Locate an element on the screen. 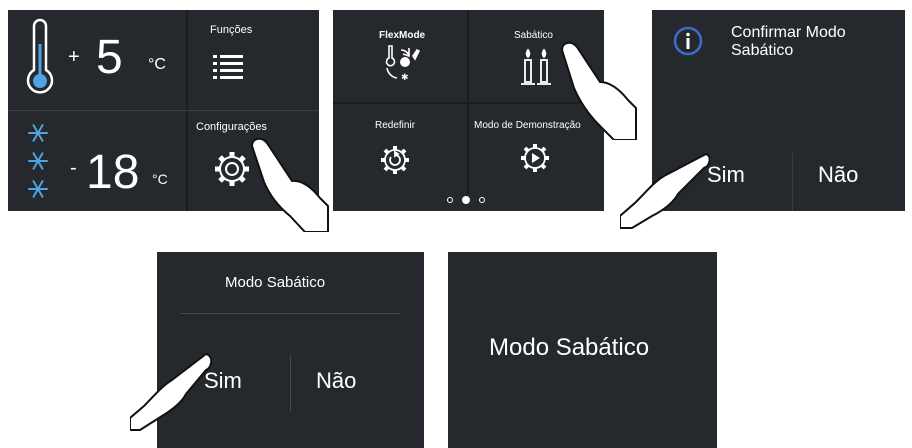 Image resolution: width=912 pixels, height=448 pixels. demo-label: Modo de Demonstração is located at coordinates (527, 125).